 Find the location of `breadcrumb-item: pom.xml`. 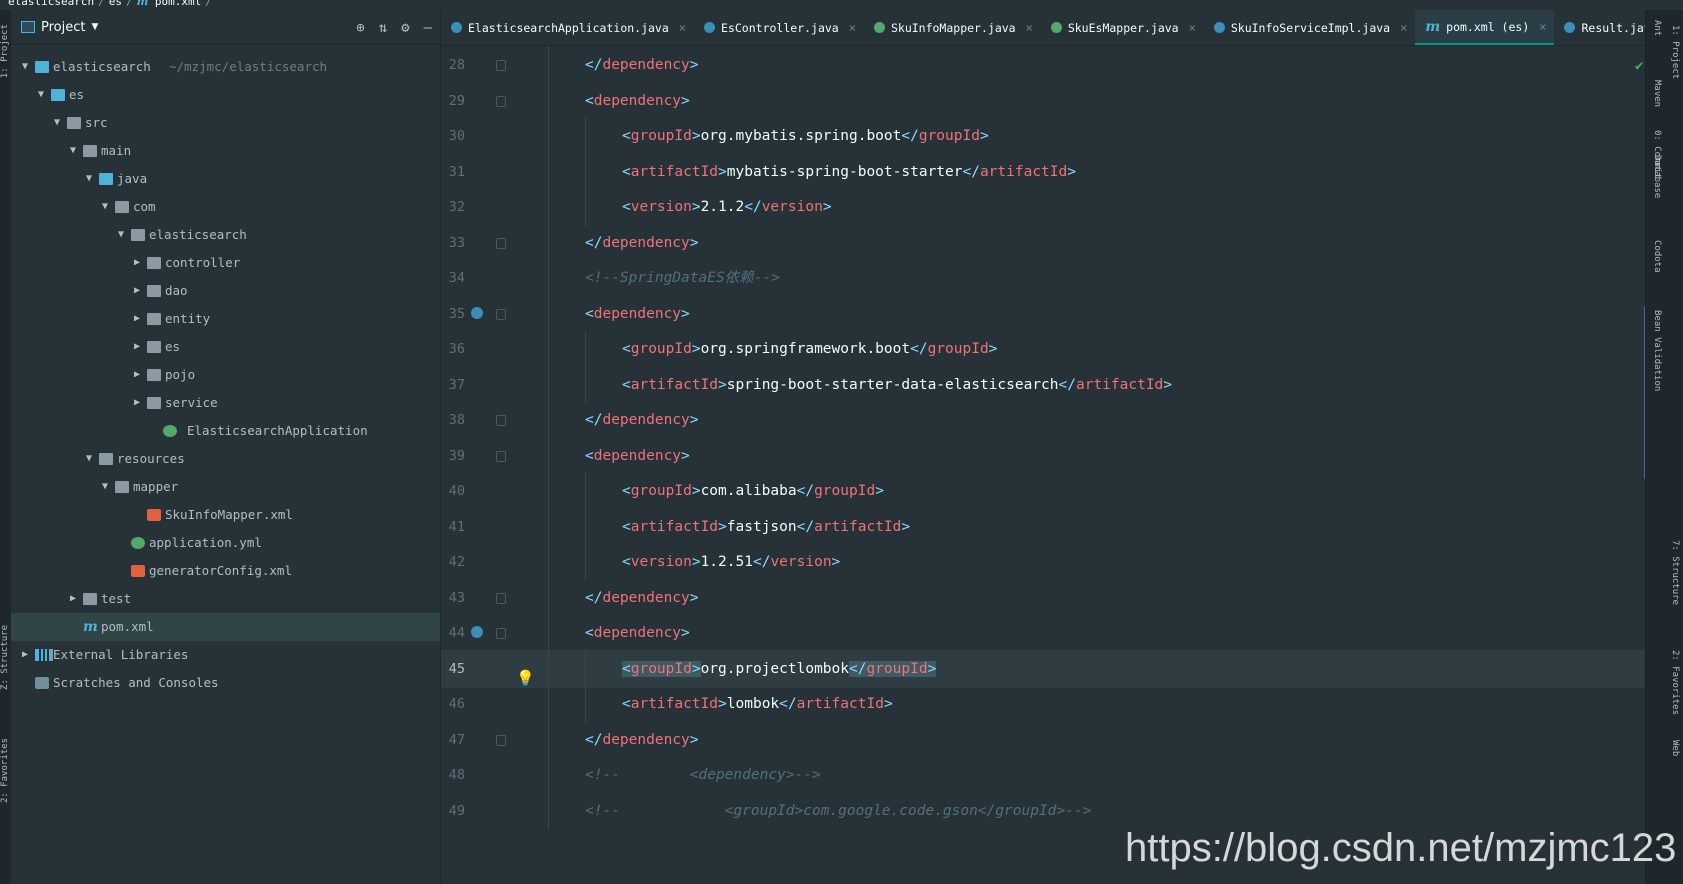

breadcrumb-item: pom.xml is located at coordinates (178, 4).